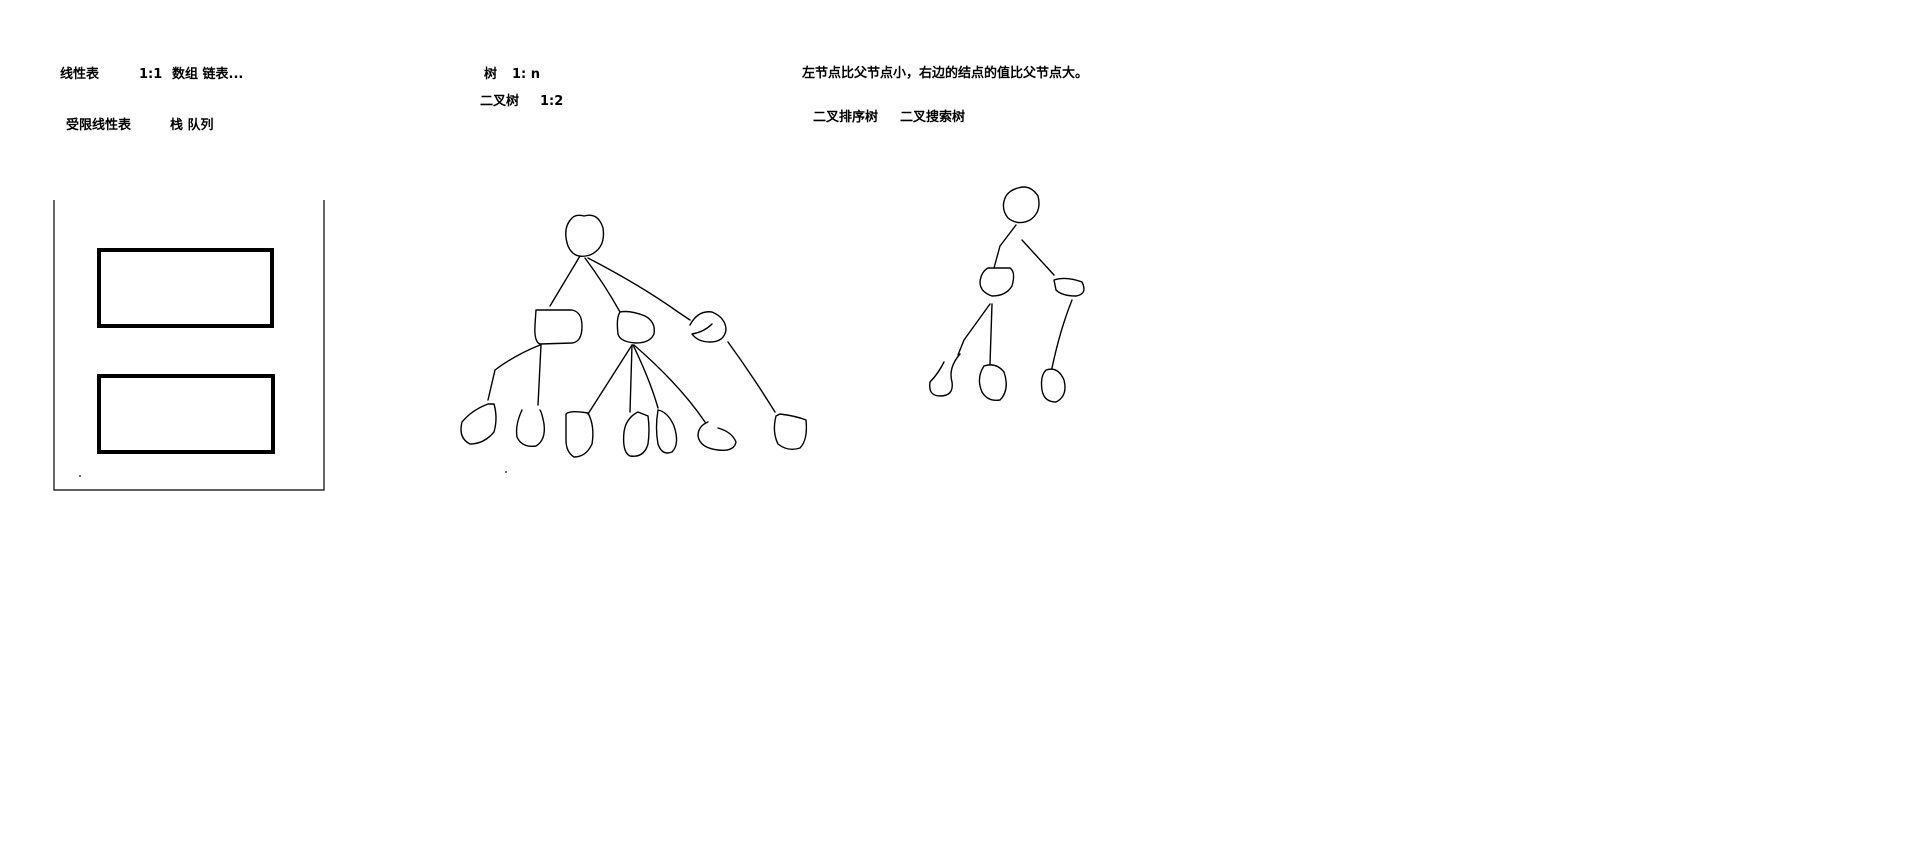 This screenshot has width=1914, height=851. I want to click on stack-element-top, so click(185, 288).